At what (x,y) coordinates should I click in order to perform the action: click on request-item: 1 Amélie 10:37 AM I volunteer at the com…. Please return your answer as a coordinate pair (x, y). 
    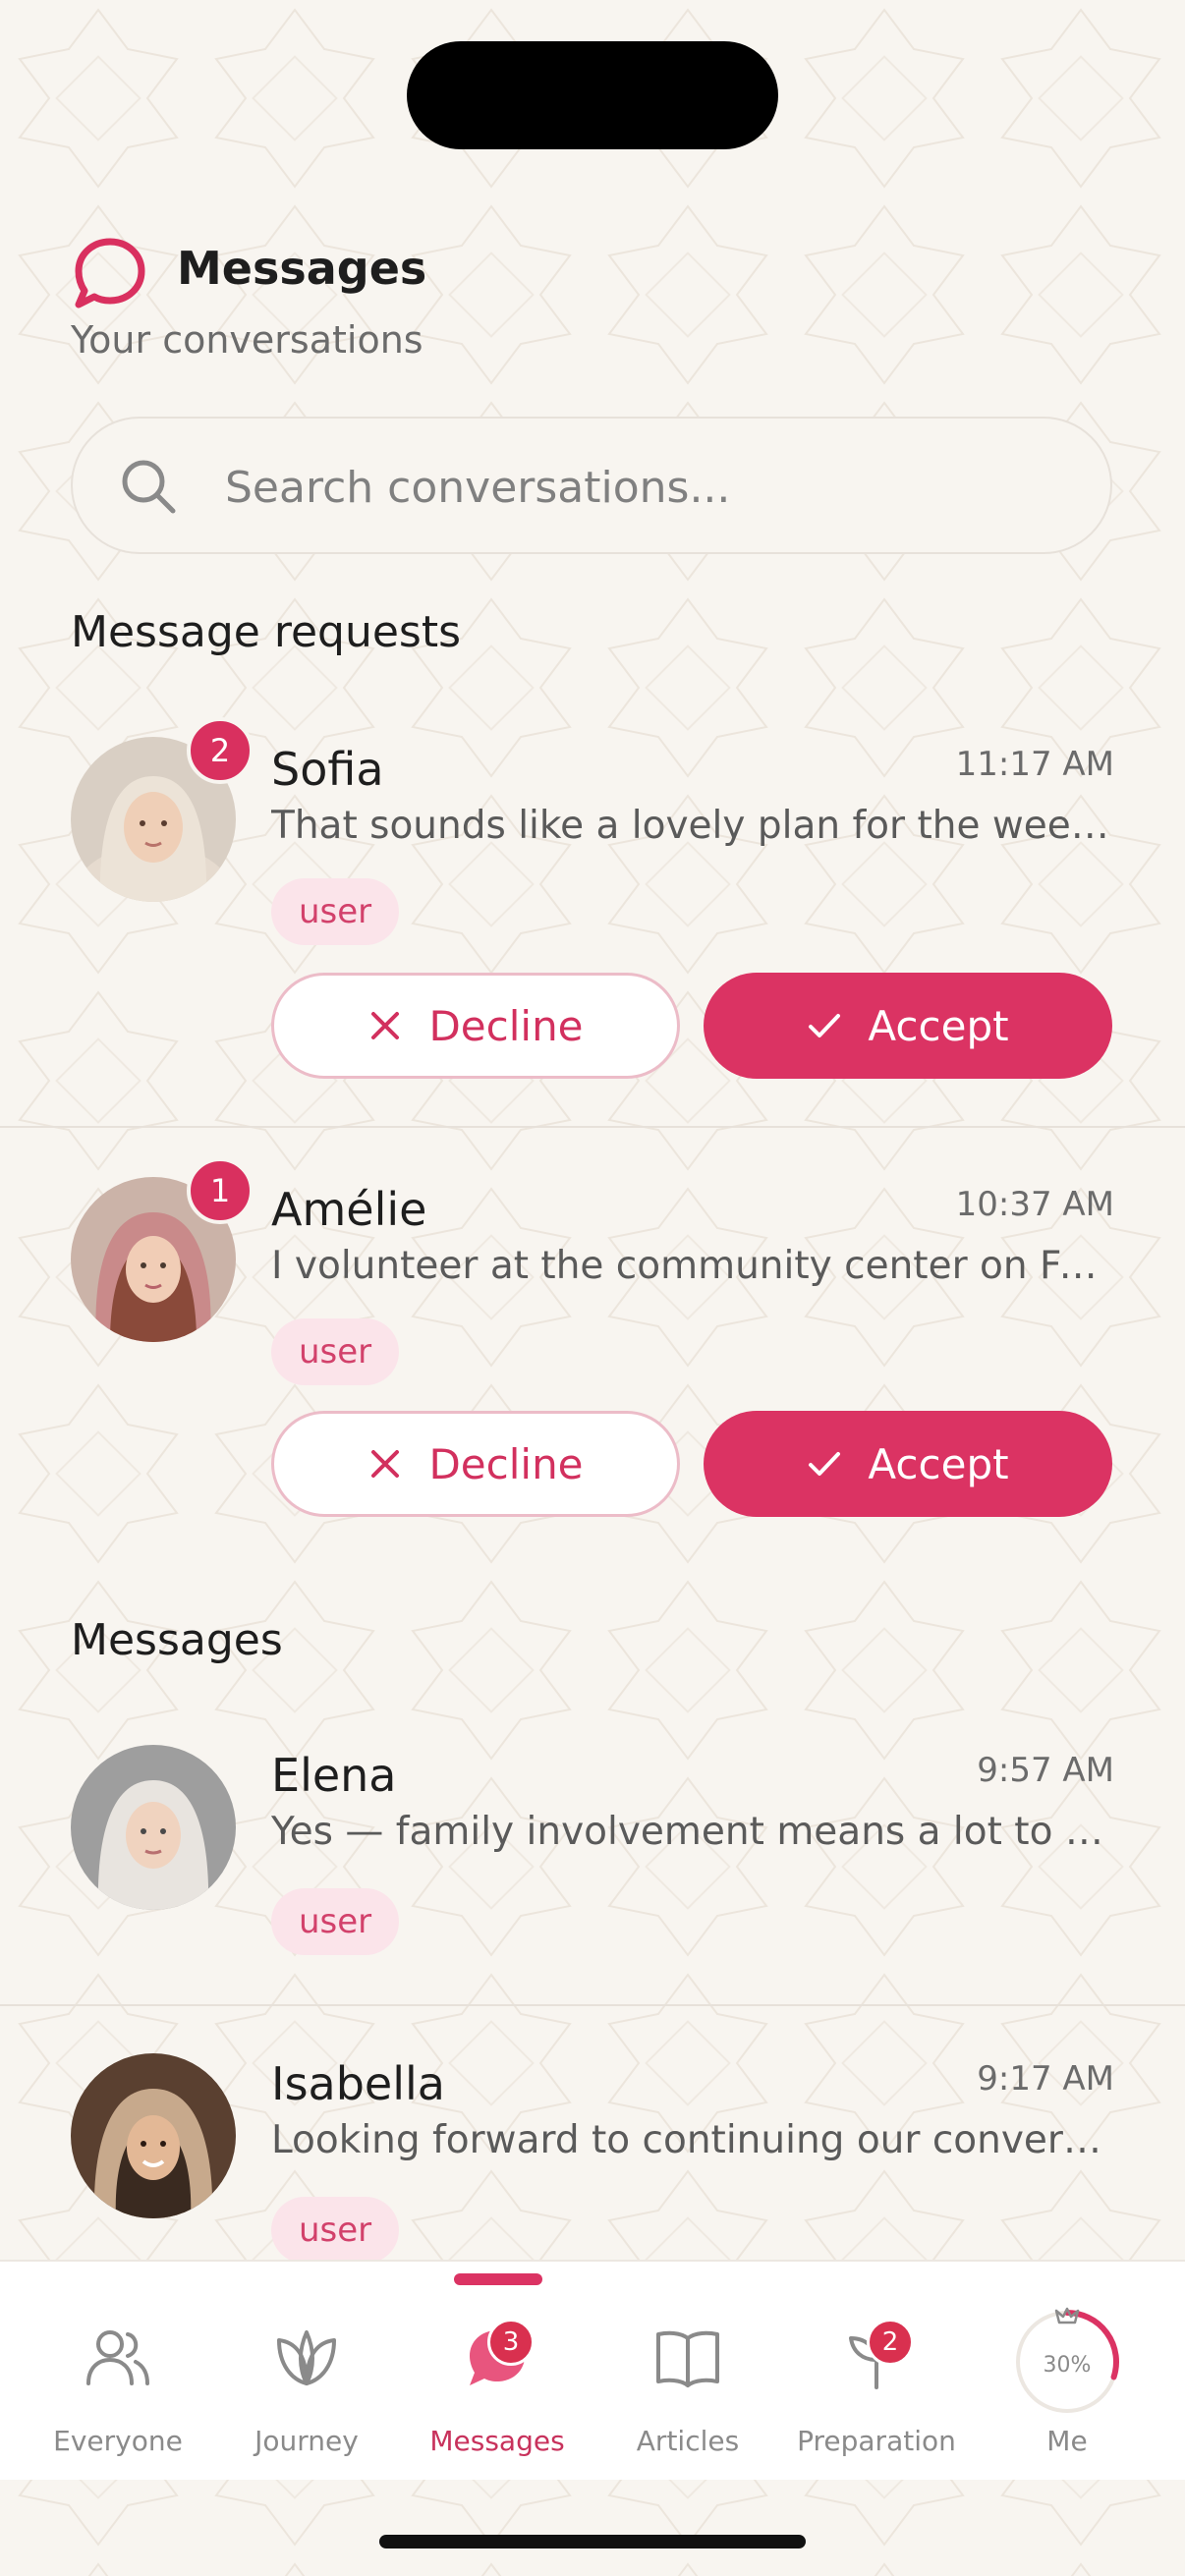
    Looking at the image, I should click on (592, 1337).